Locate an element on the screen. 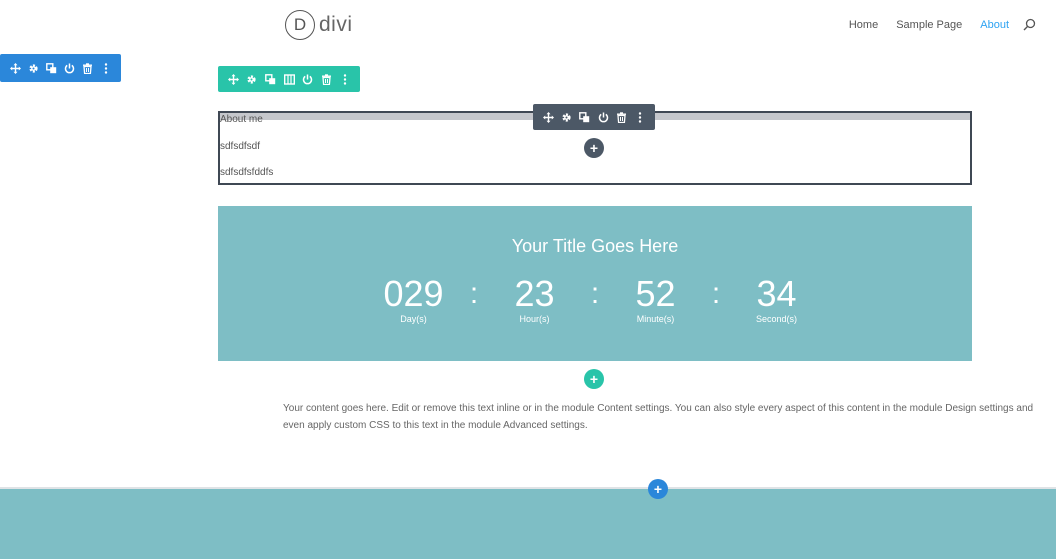 This screenshot has height=559, width=1056. minutes-value: 52 is located at coordinates (655, 293).